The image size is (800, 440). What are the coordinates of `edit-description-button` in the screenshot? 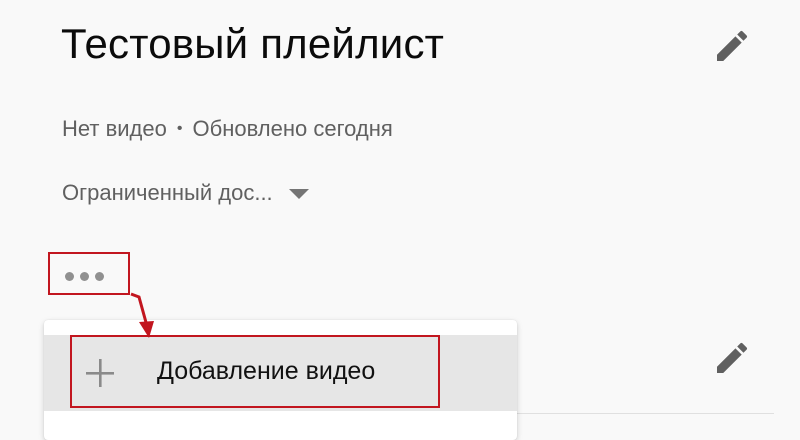 It's located at (732, 358).